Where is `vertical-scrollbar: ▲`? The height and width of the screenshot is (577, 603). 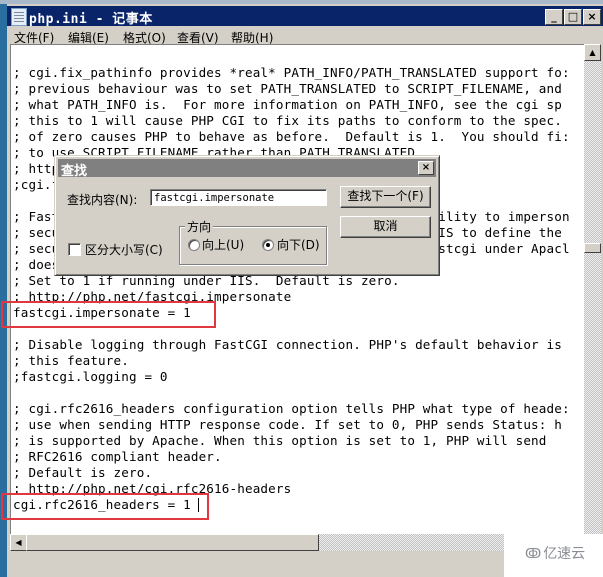
vertical-scrollbar: ▲ is located at coordinates (592, 289).